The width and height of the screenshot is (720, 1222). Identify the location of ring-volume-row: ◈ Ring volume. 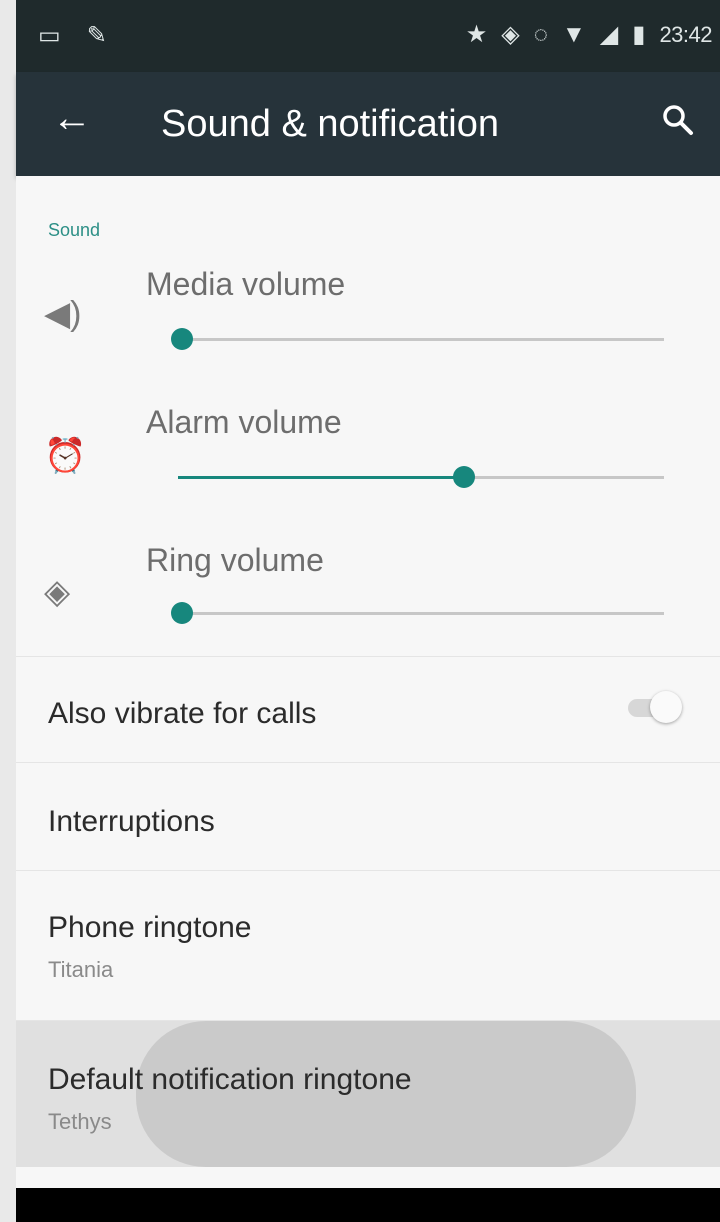
(368, 588).